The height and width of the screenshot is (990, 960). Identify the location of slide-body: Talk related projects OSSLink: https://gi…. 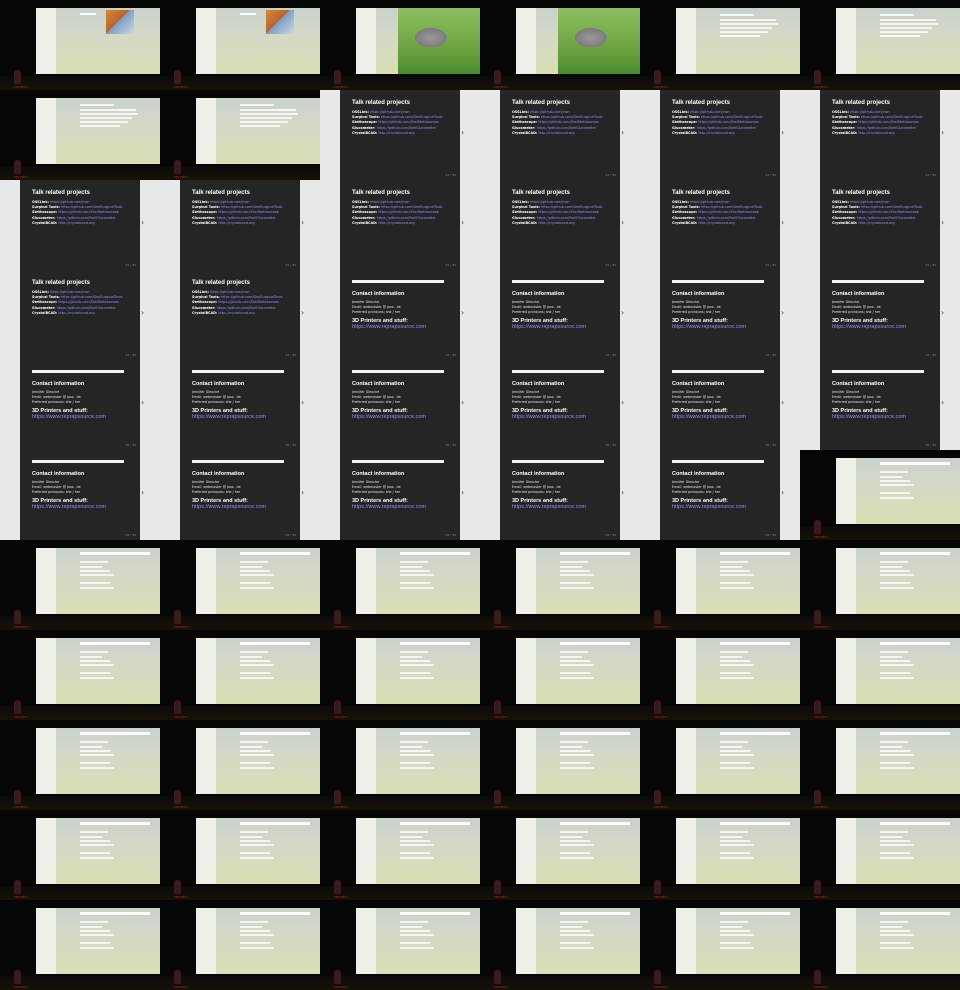
(400, 135).